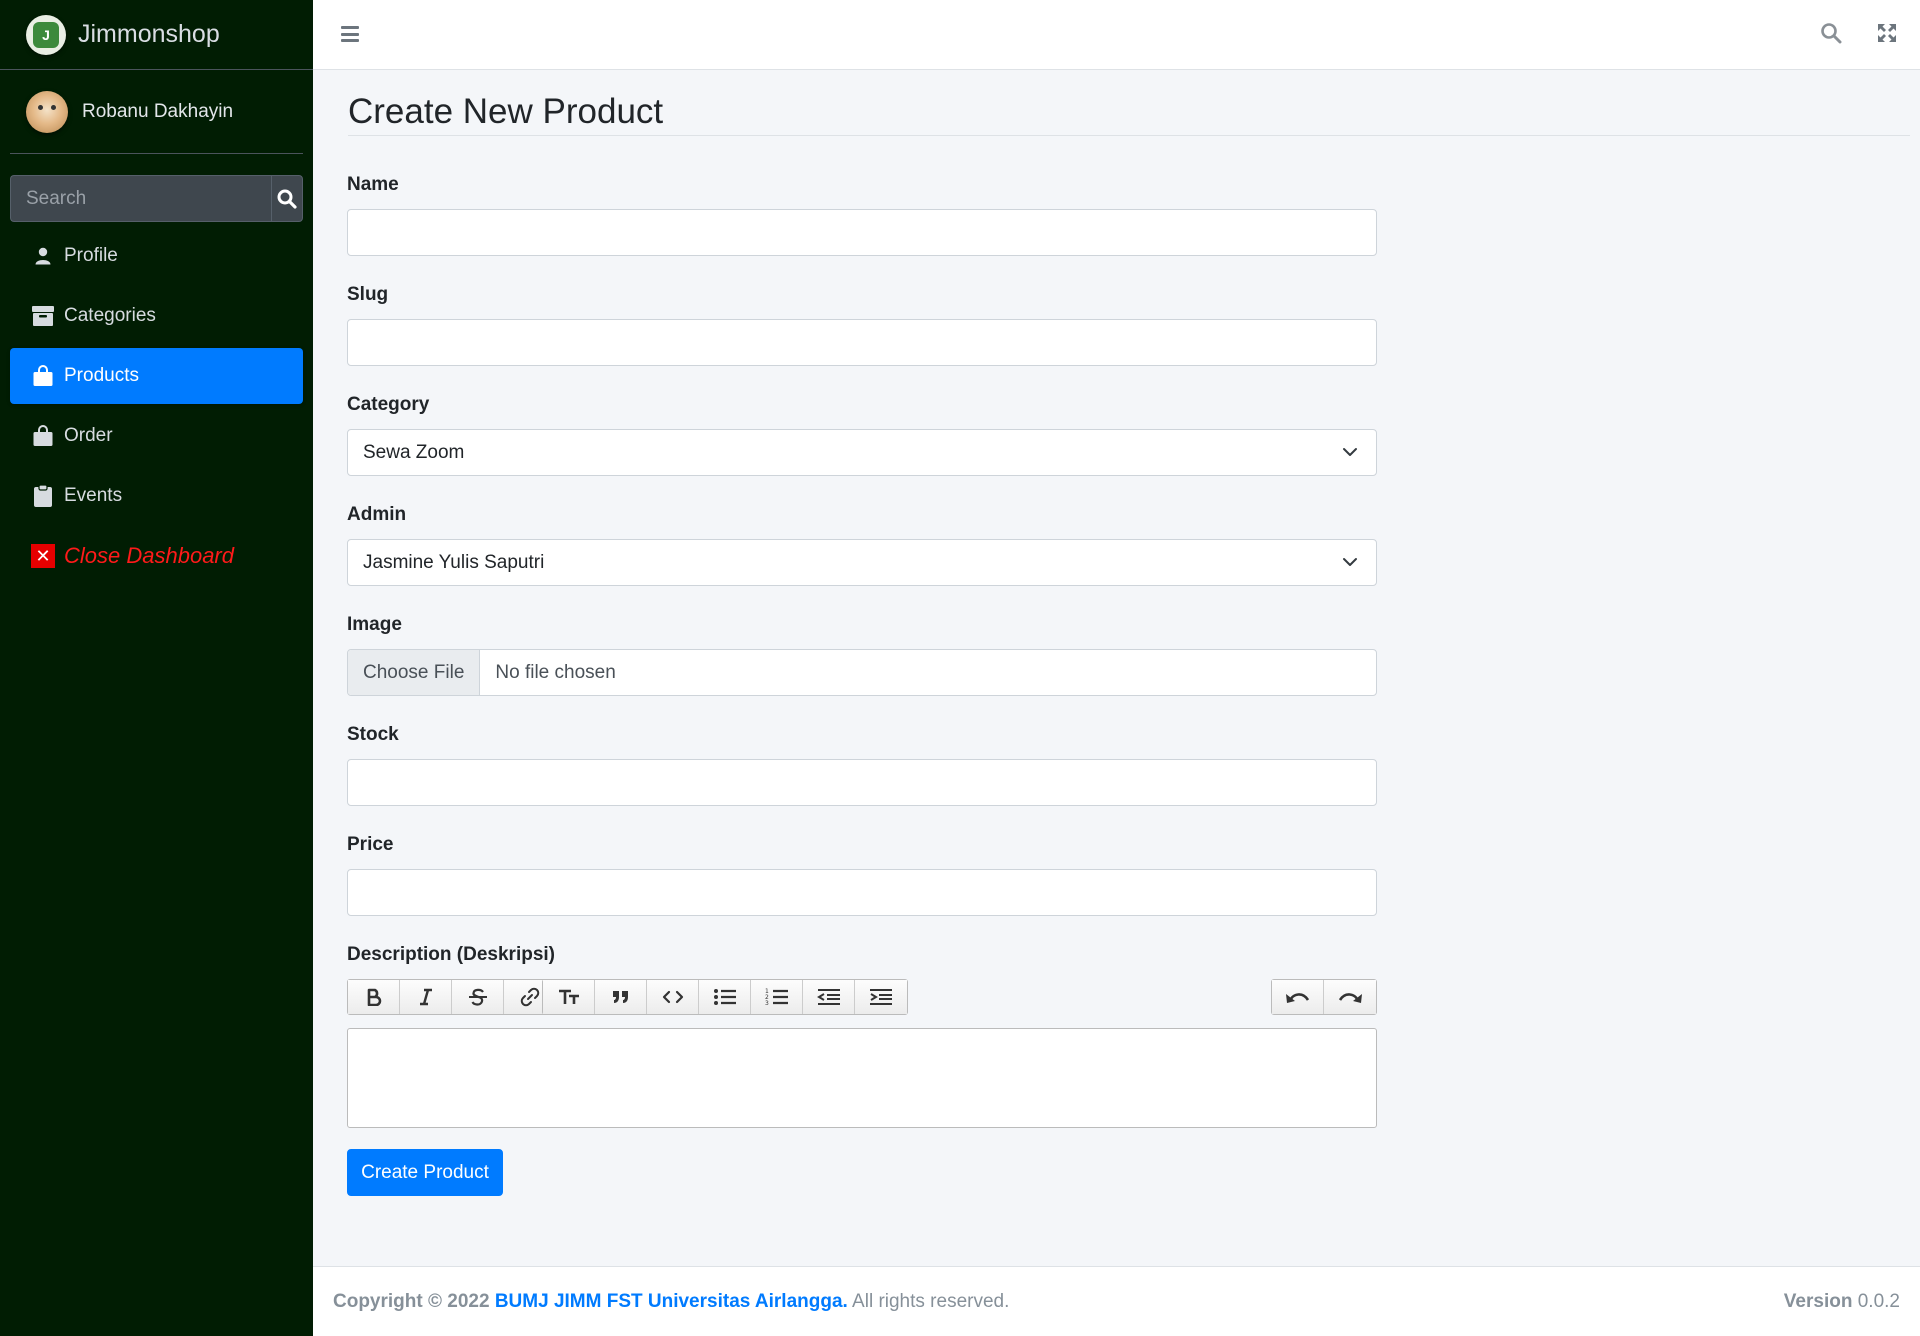 The height and width of the screenshot is (1336, 1920). Describe the element at coordinates (767, 1003) in the screenshot. I see `svg-text: 3` at that location.